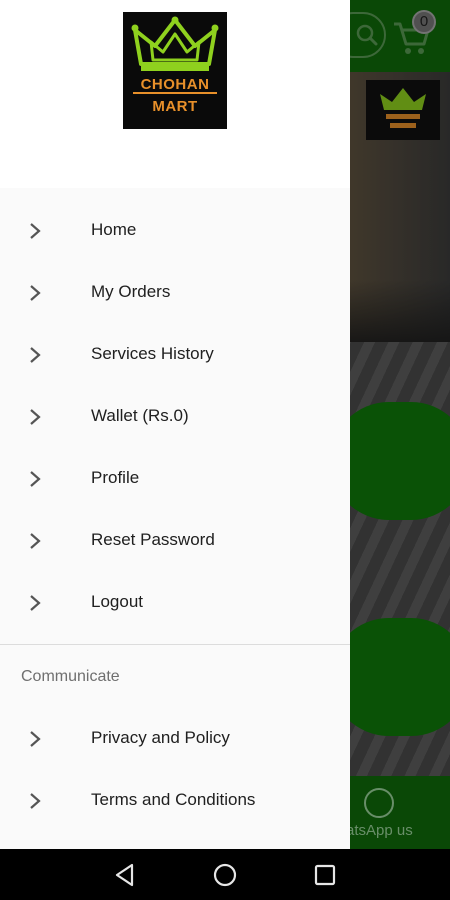 Image resolution: width=450 pixels, height=900 pixels. I want to click on menu-item-label: Privacy and Policy, so click(160, 737).